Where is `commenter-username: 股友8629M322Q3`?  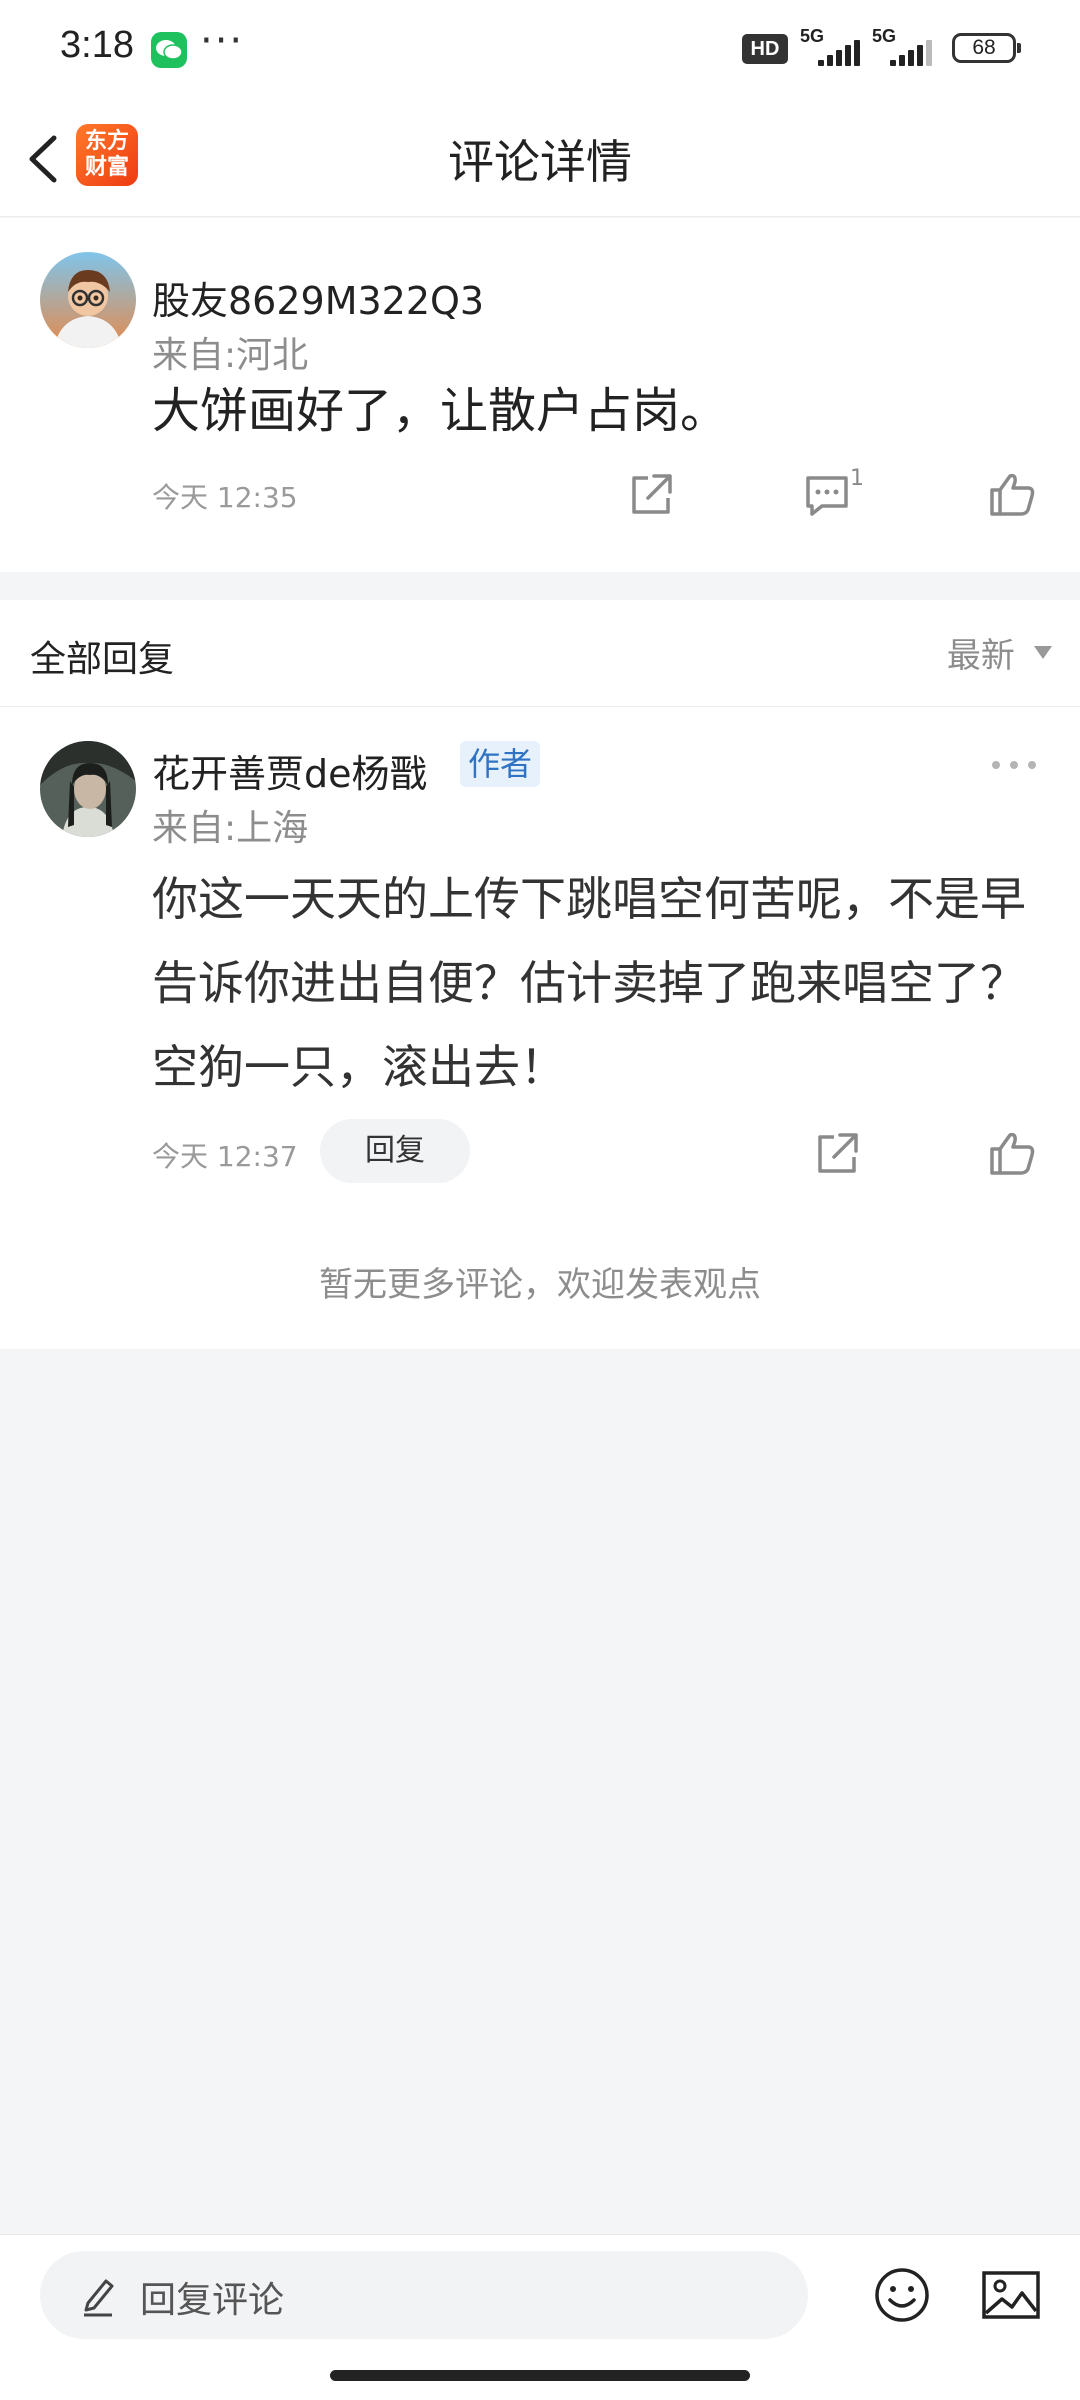
commenter-username: 股友8629M322Q3 is located at coordinates (318, 297).